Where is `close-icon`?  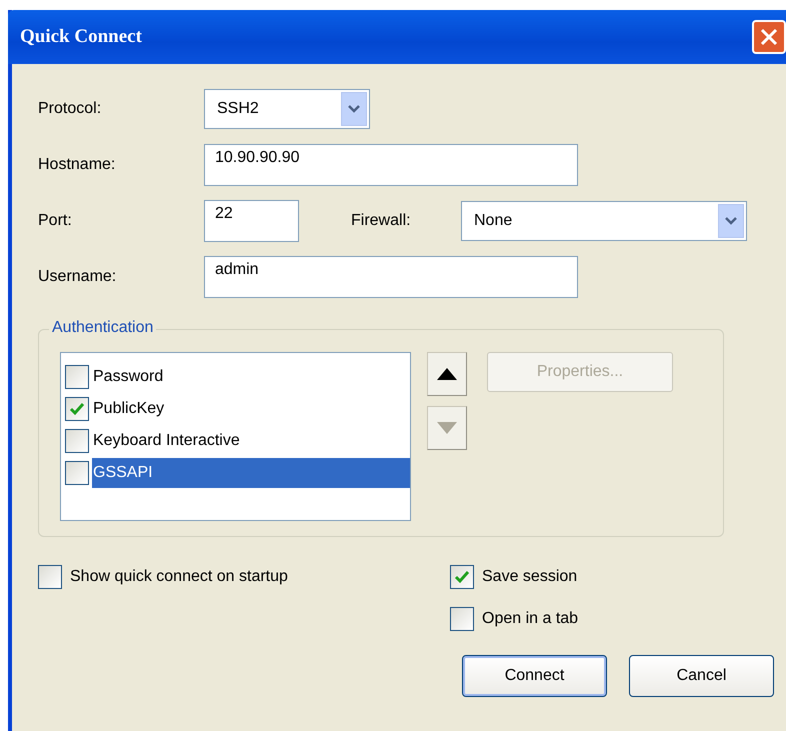 close-icon is located at coordinates (769, 37).